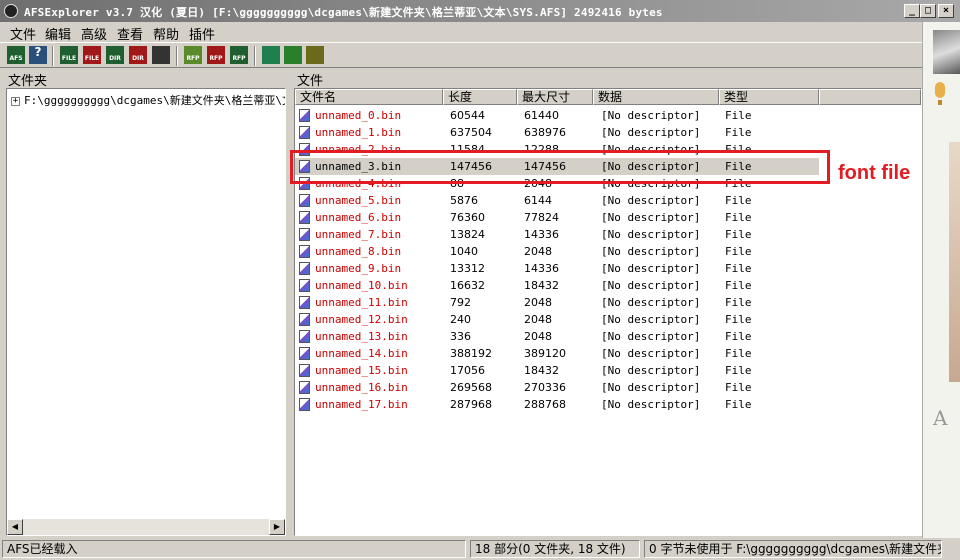  What do you see at coordinates (166, 33) in the screenshot?
I see `menu-help: 帮助` at bounding box center [166, 33].